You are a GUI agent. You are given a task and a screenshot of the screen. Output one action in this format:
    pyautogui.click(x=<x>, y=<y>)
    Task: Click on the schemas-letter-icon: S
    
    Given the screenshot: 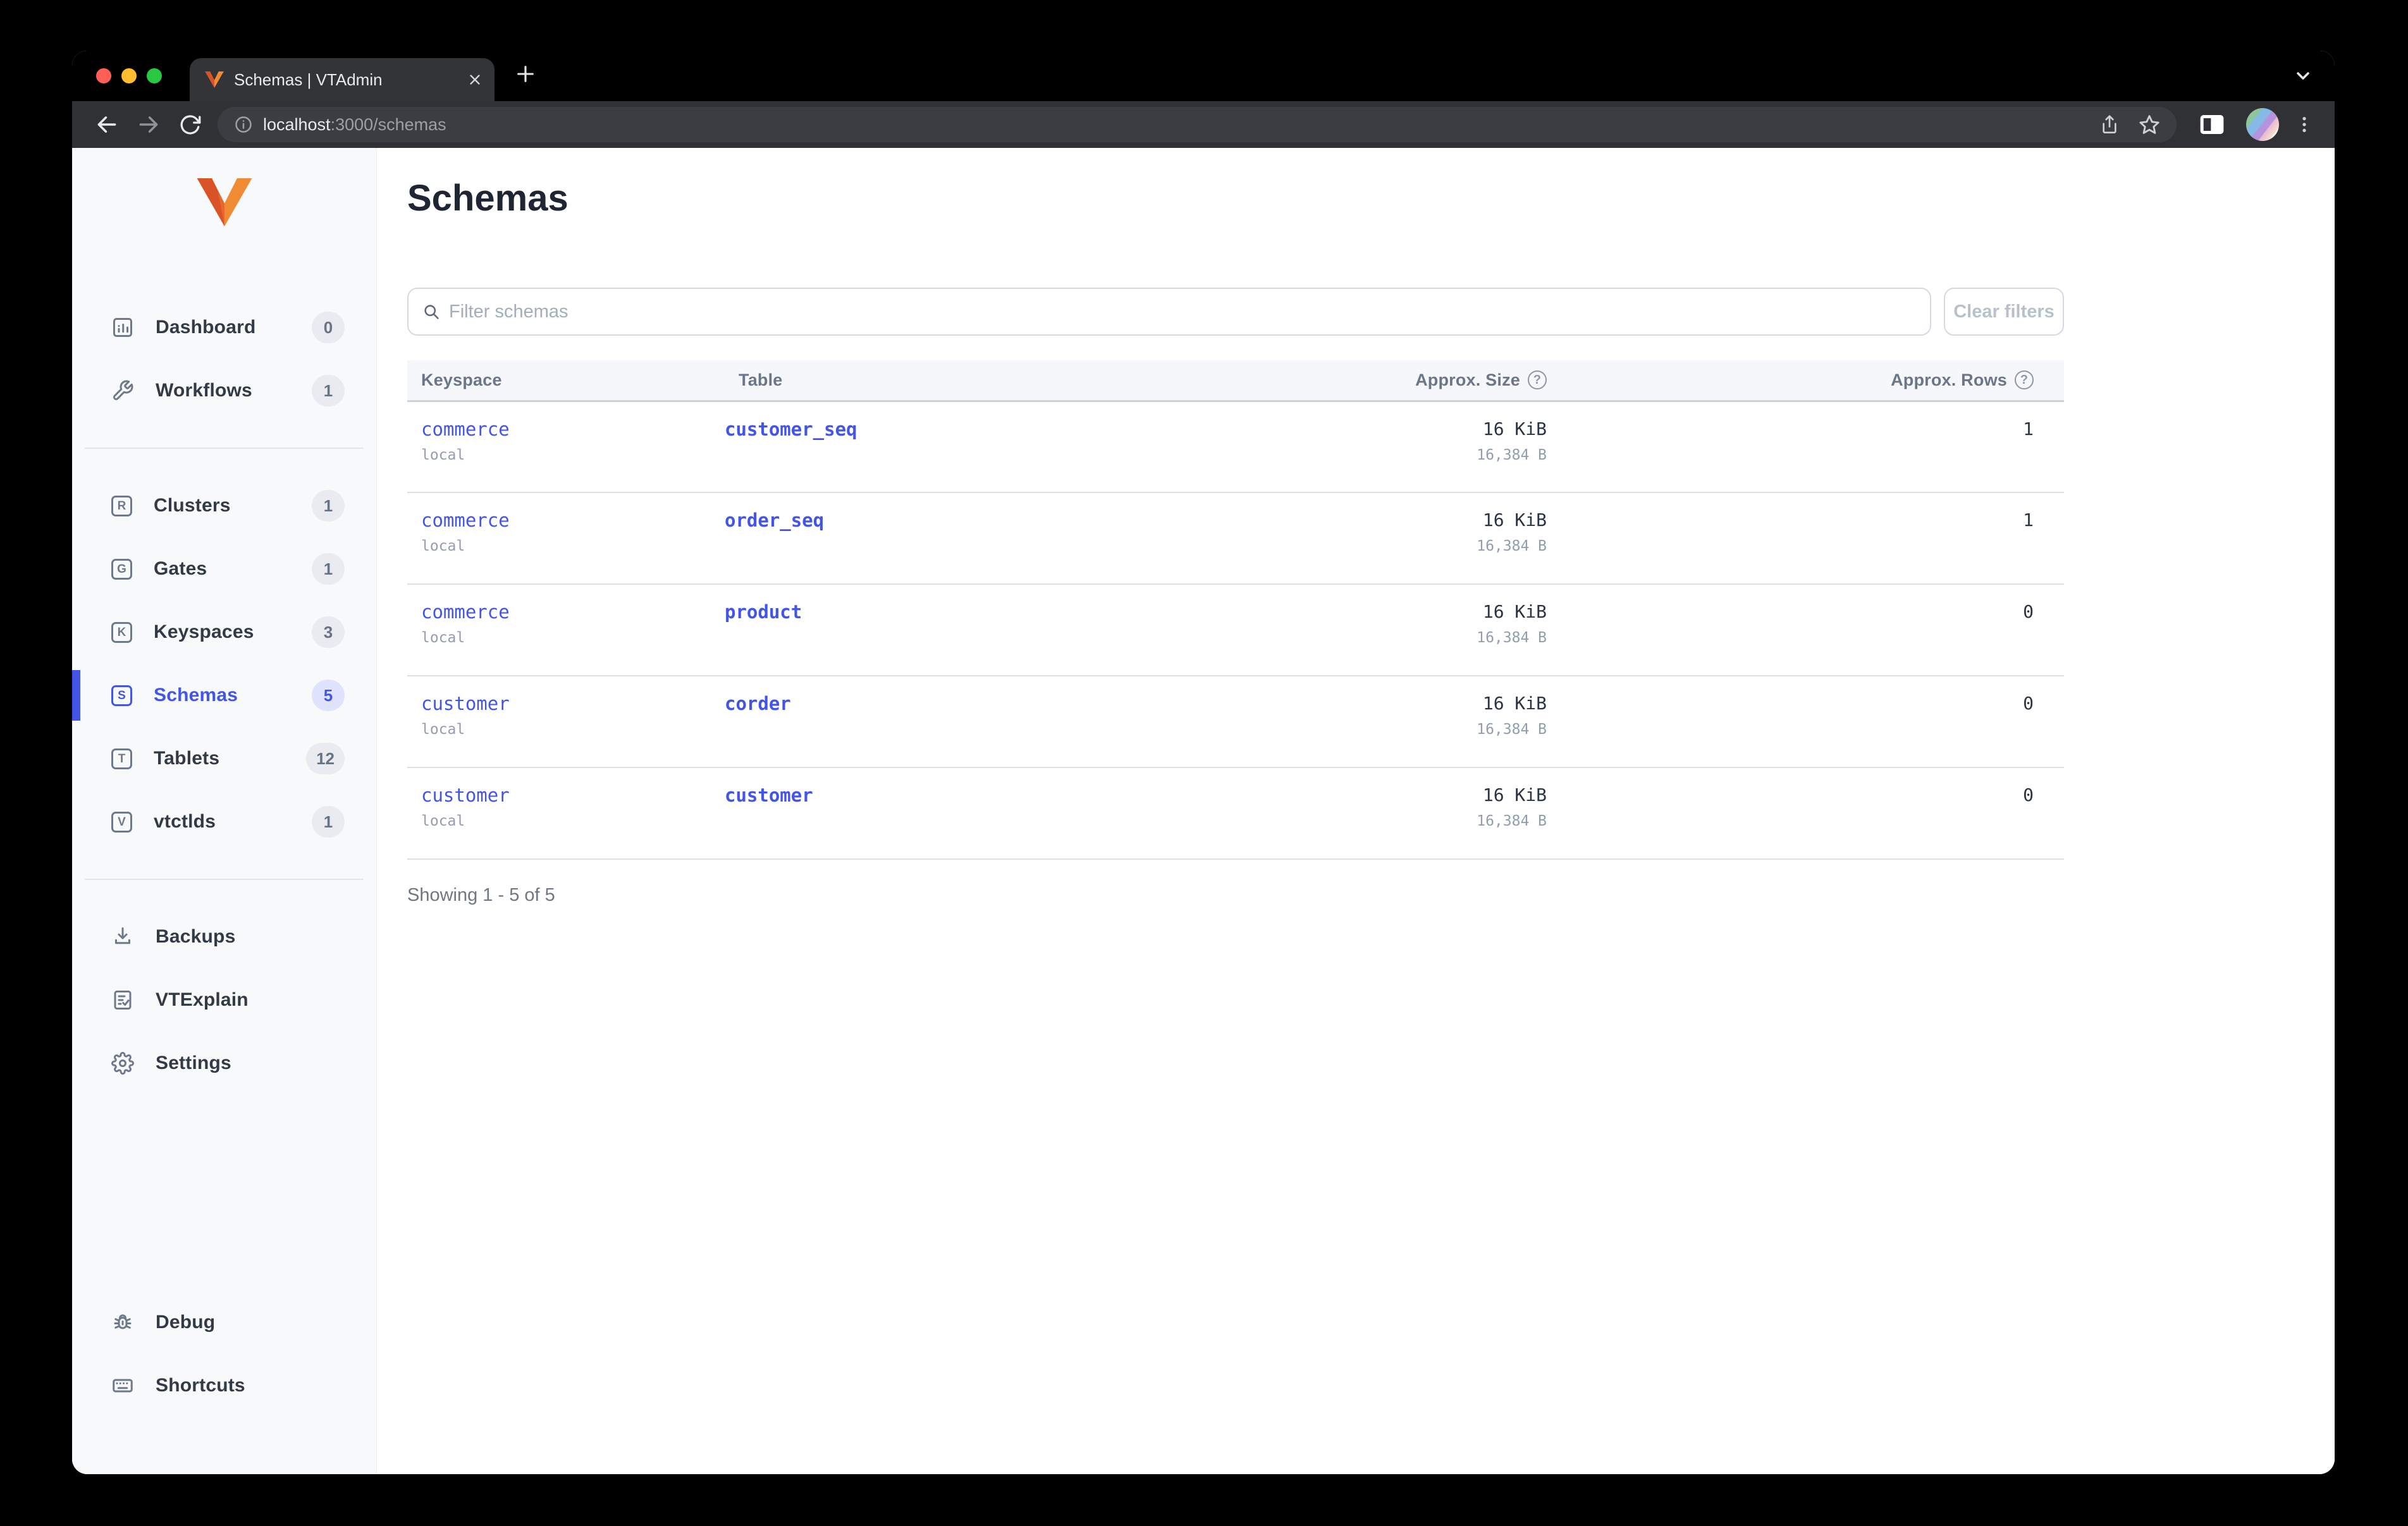 What is the action you would take?
    pyautogui.click(x=121, y=695)
    